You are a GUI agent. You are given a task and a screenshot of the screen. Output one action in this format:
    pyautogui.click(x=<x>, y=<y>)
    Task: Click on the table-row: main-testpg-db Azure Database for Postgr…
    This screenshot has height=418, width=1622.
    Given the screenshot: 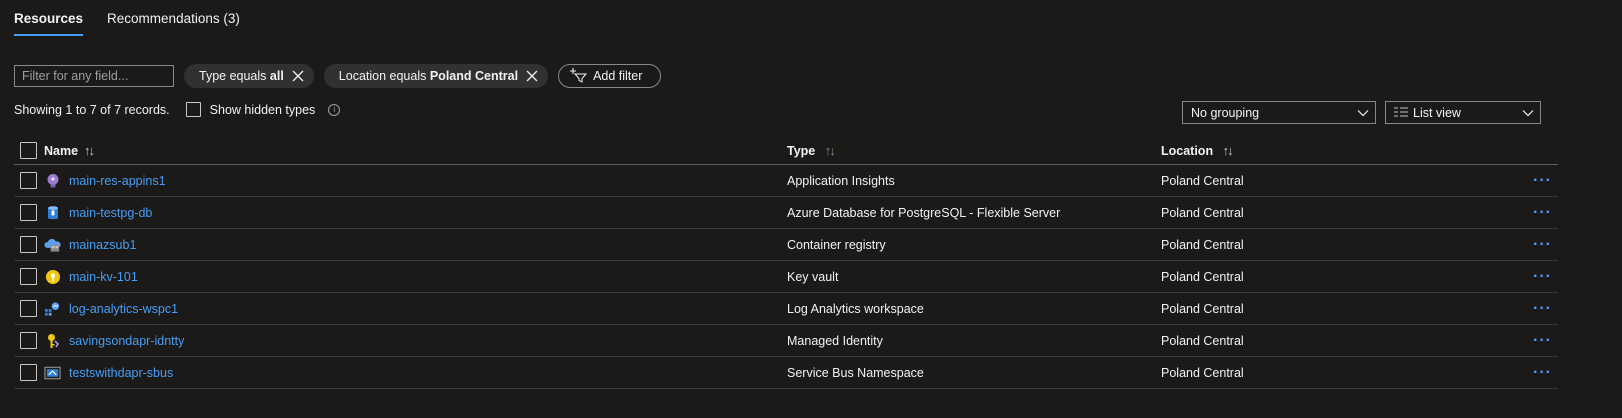 What is the action you would take?
    pyautogui.click(x=786, y=213)
    